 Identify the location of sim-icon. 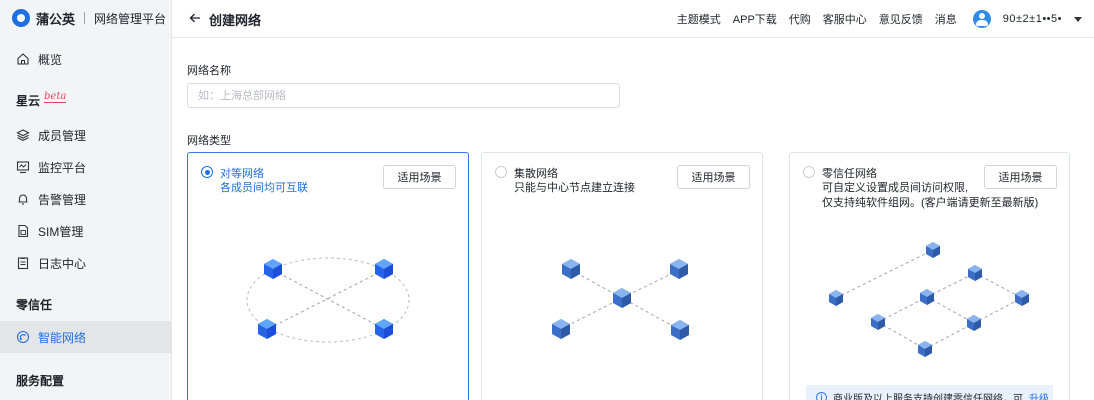
(23, 231).